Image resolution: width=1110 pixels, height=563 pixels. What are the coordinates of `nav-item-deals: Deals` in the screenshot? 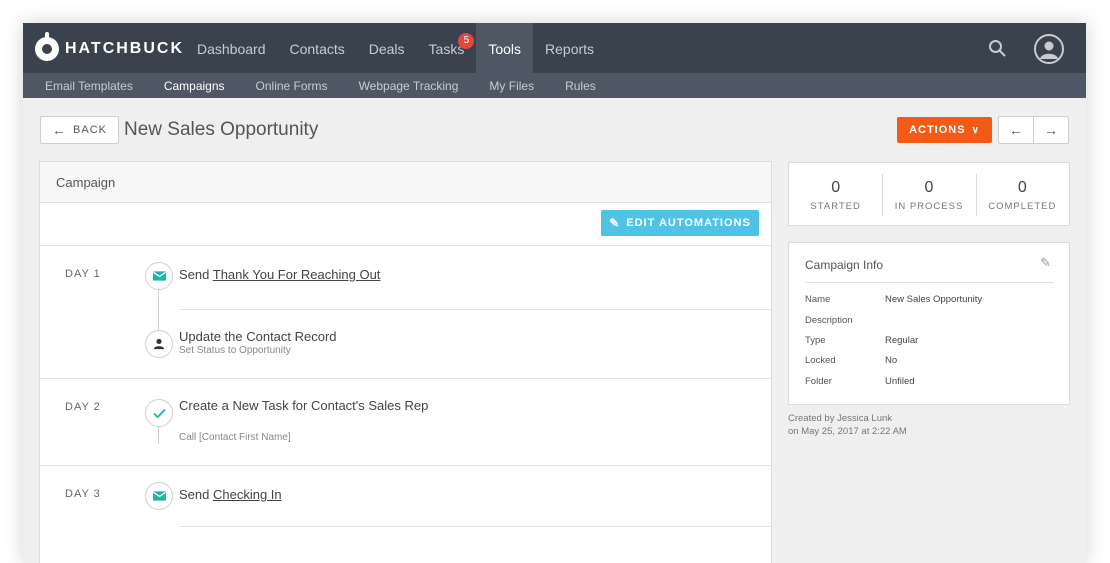 It's located at (387, 48).